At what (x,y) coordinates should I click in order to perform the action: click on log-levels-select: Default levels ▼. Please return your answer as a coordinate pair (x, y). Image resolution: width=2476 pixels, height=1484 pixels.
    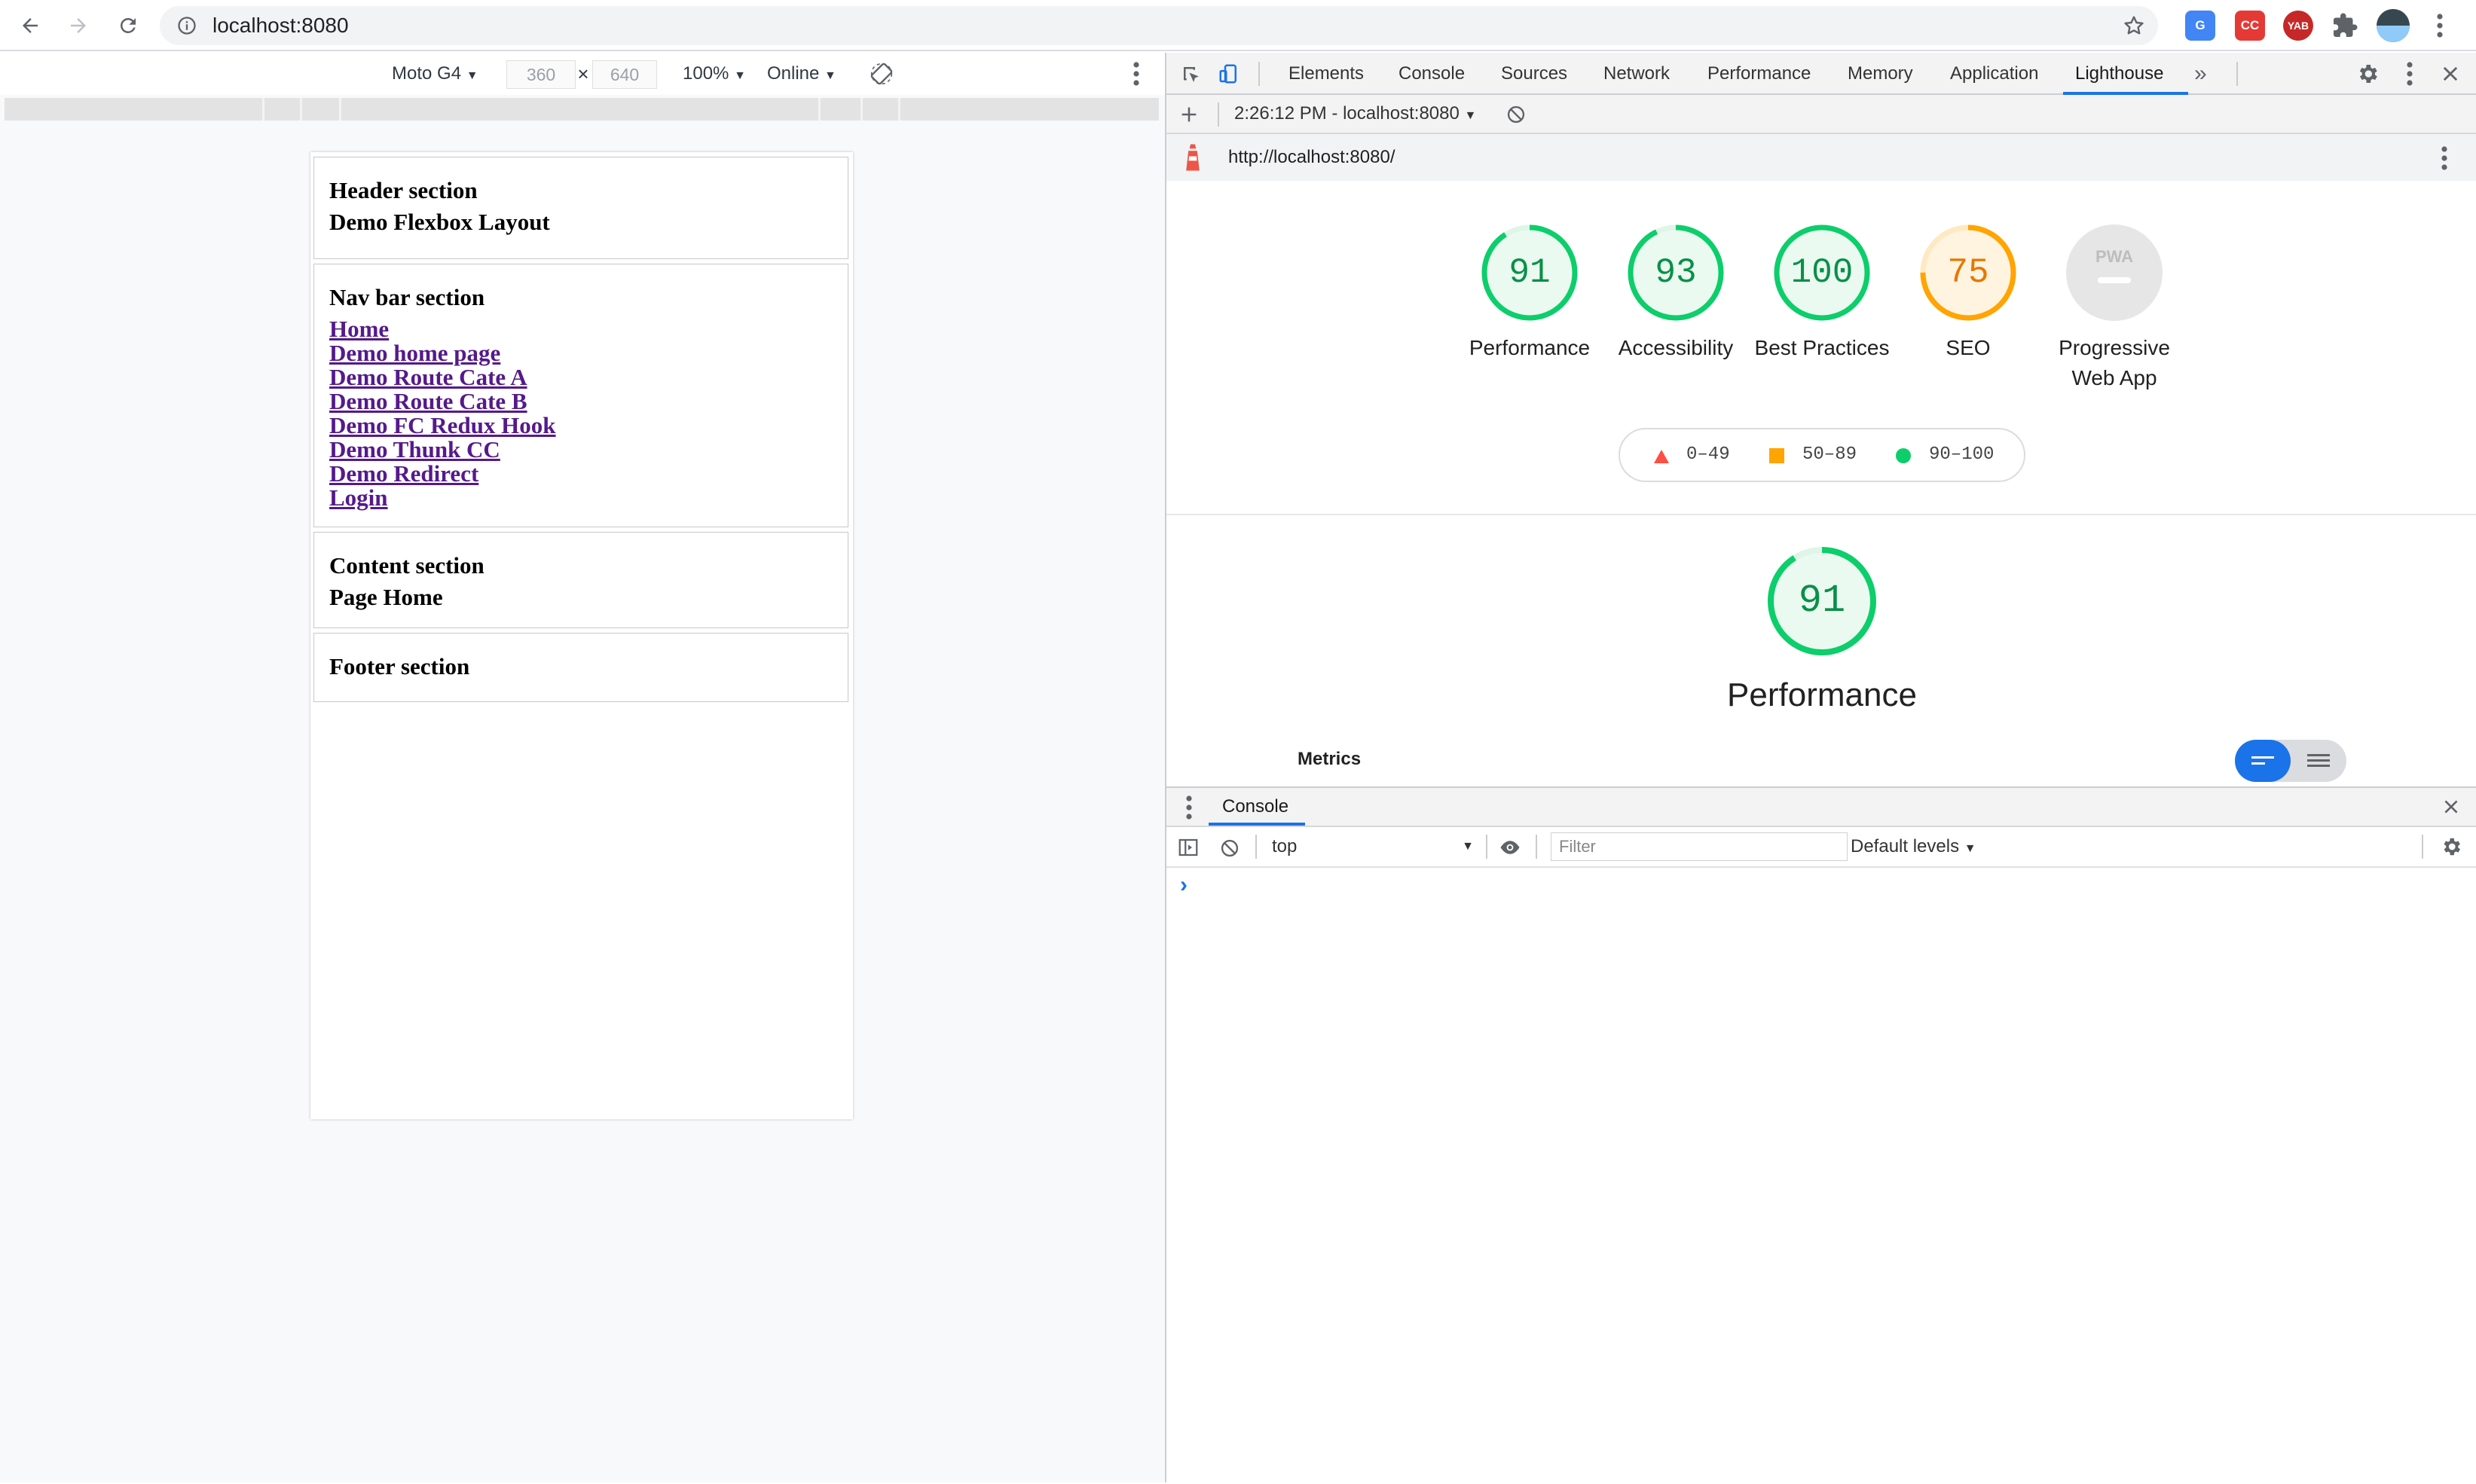
    Looking at the image, I should click on (1913, 848).